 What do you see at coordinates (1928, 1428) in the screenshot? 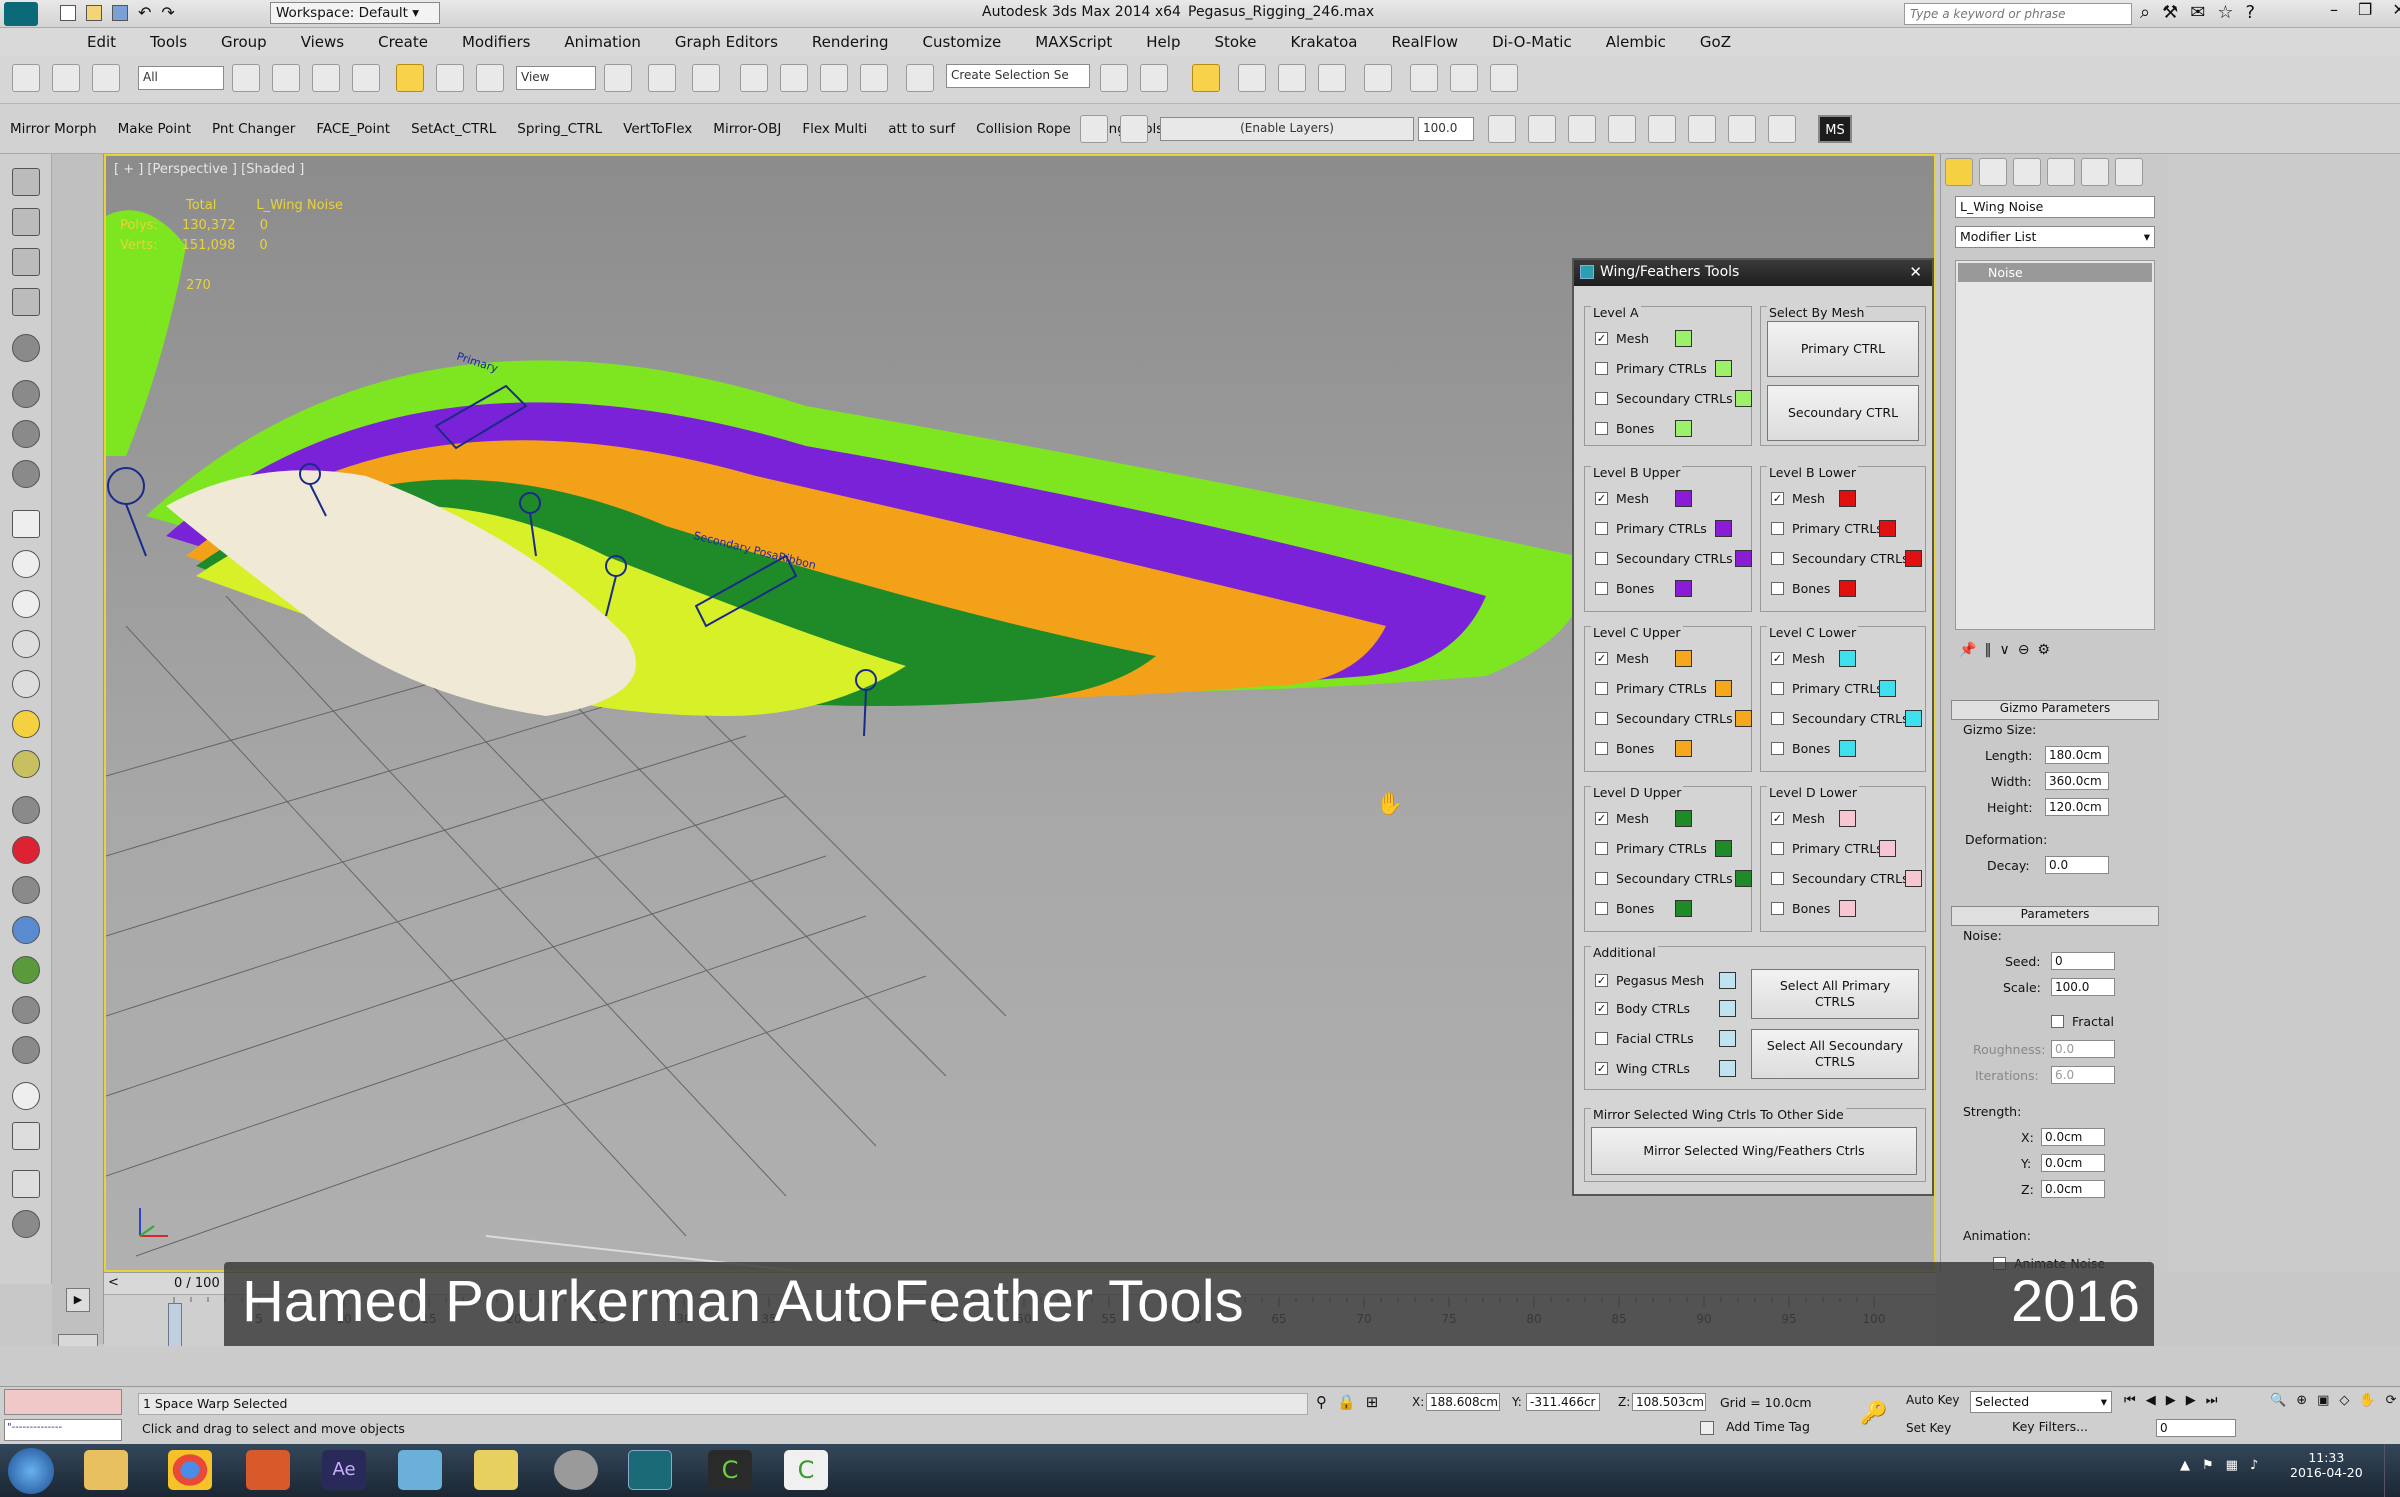
I see `set-key-button: Set Key` at bounding box center [1928, 1428].